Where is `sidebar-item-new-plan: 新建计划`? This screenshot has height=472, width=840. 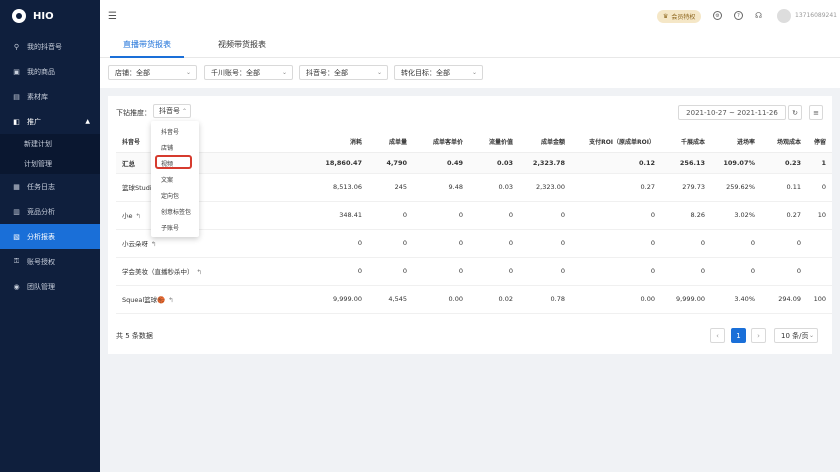
sidebar-item-new-plan: 新建计划 is located at coordinates (50, 144).